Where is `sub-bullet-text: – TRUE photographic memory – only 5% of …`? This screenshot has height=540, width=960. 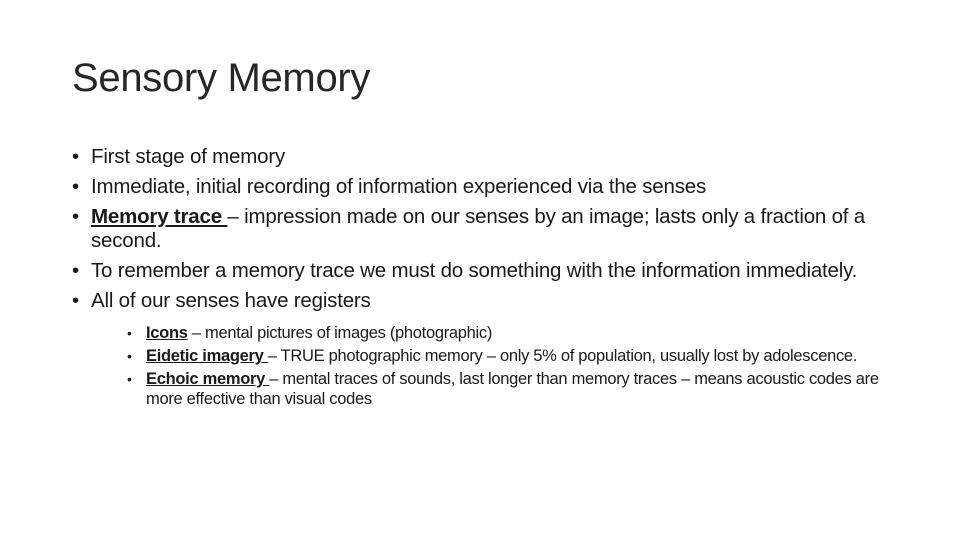
sub-bullet-text: – TRUE photographic memory – only 5% of … is located at coordinates (562, 356).